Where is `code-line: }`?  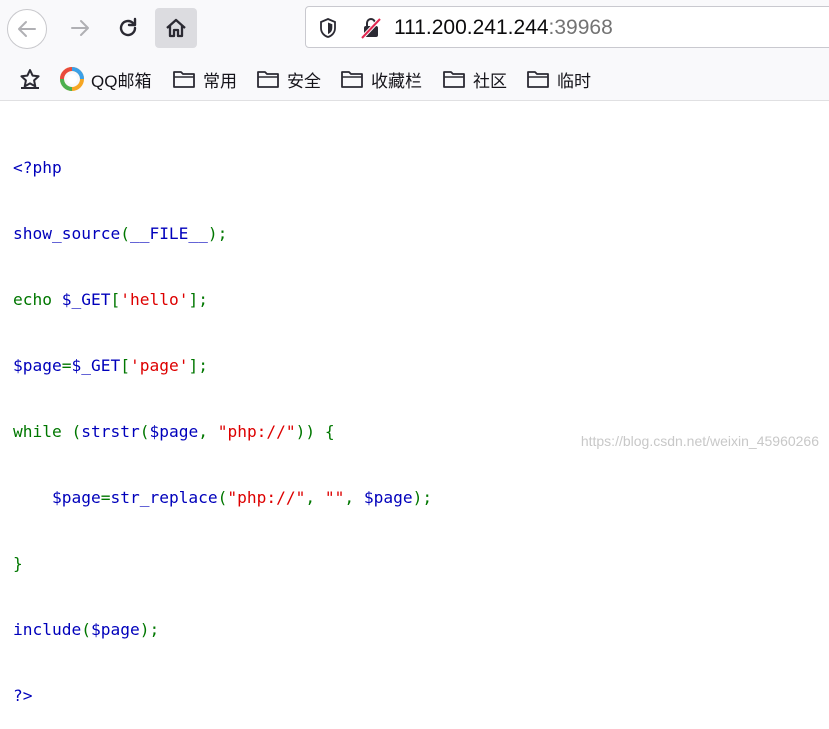
code-line: } is located at coordinates (222, 564).